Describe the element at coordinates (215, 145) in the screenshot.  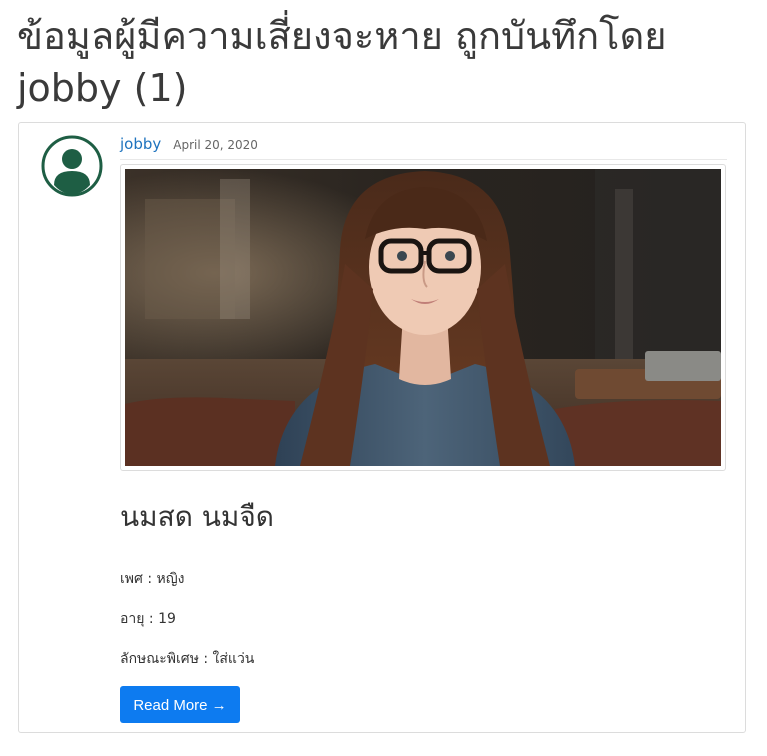
I see `post-date: April 20, 2020` at that location.